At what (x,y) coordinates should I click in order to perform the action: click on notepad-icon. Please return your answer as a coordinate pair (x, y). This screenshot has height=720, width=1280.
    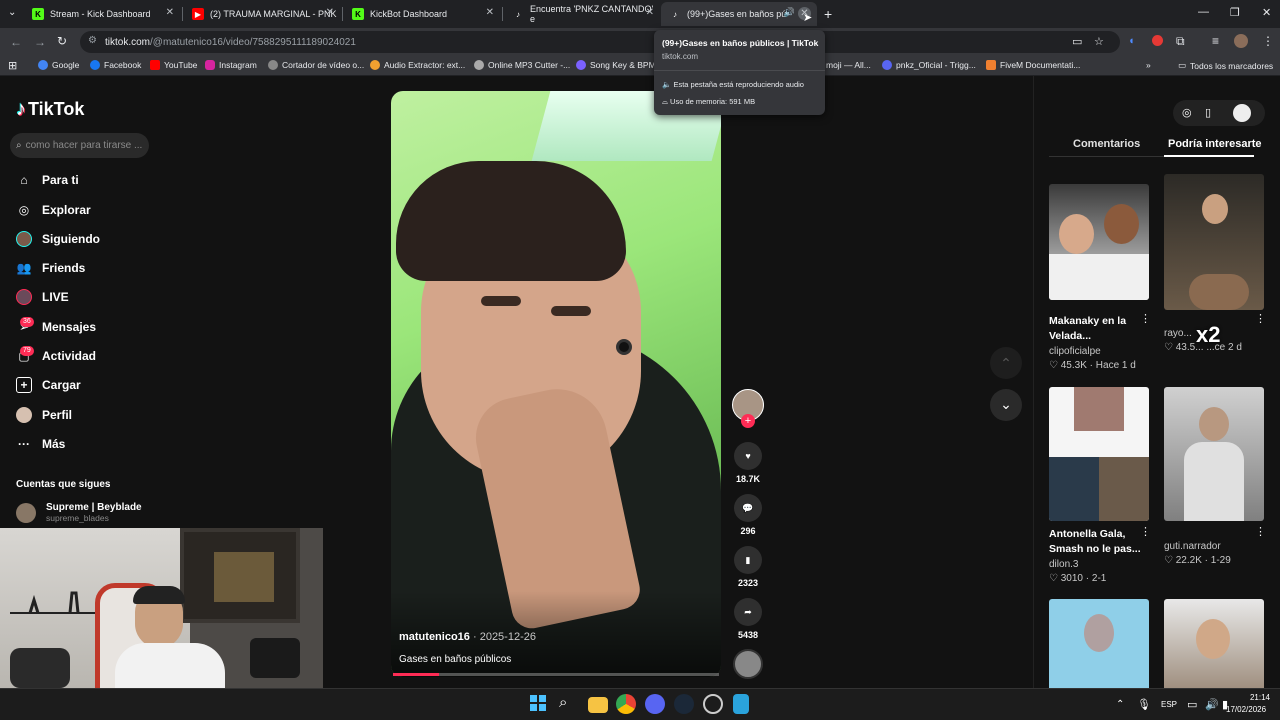
    Looking at the image, I should click on (741, 704).